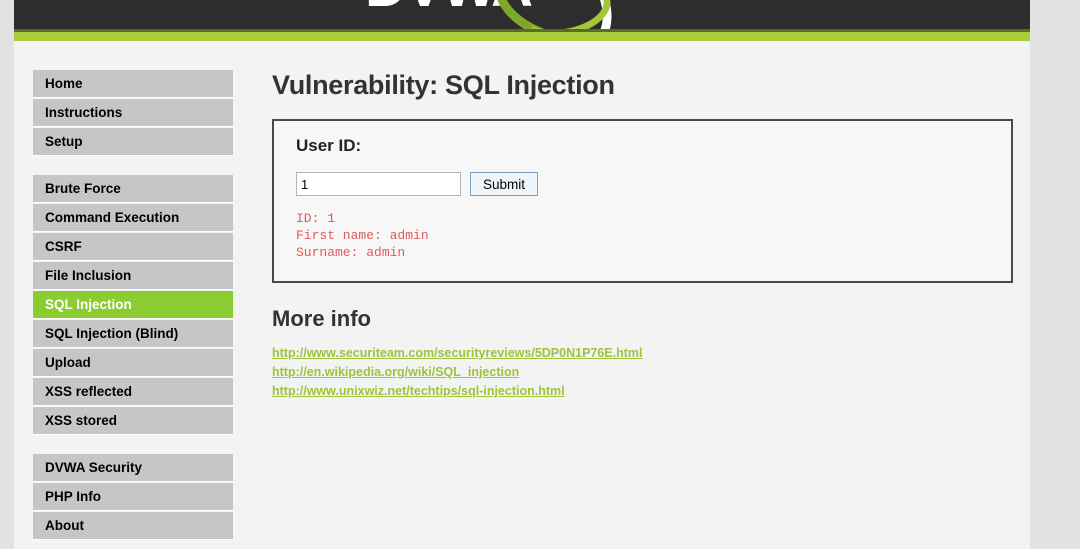 The width and height of the screenshot is (1080, 549). Describe the element at coordinates (443, 85) in the screenshot. I see `page-title: Vulnerability: SQL Injection` at that location.